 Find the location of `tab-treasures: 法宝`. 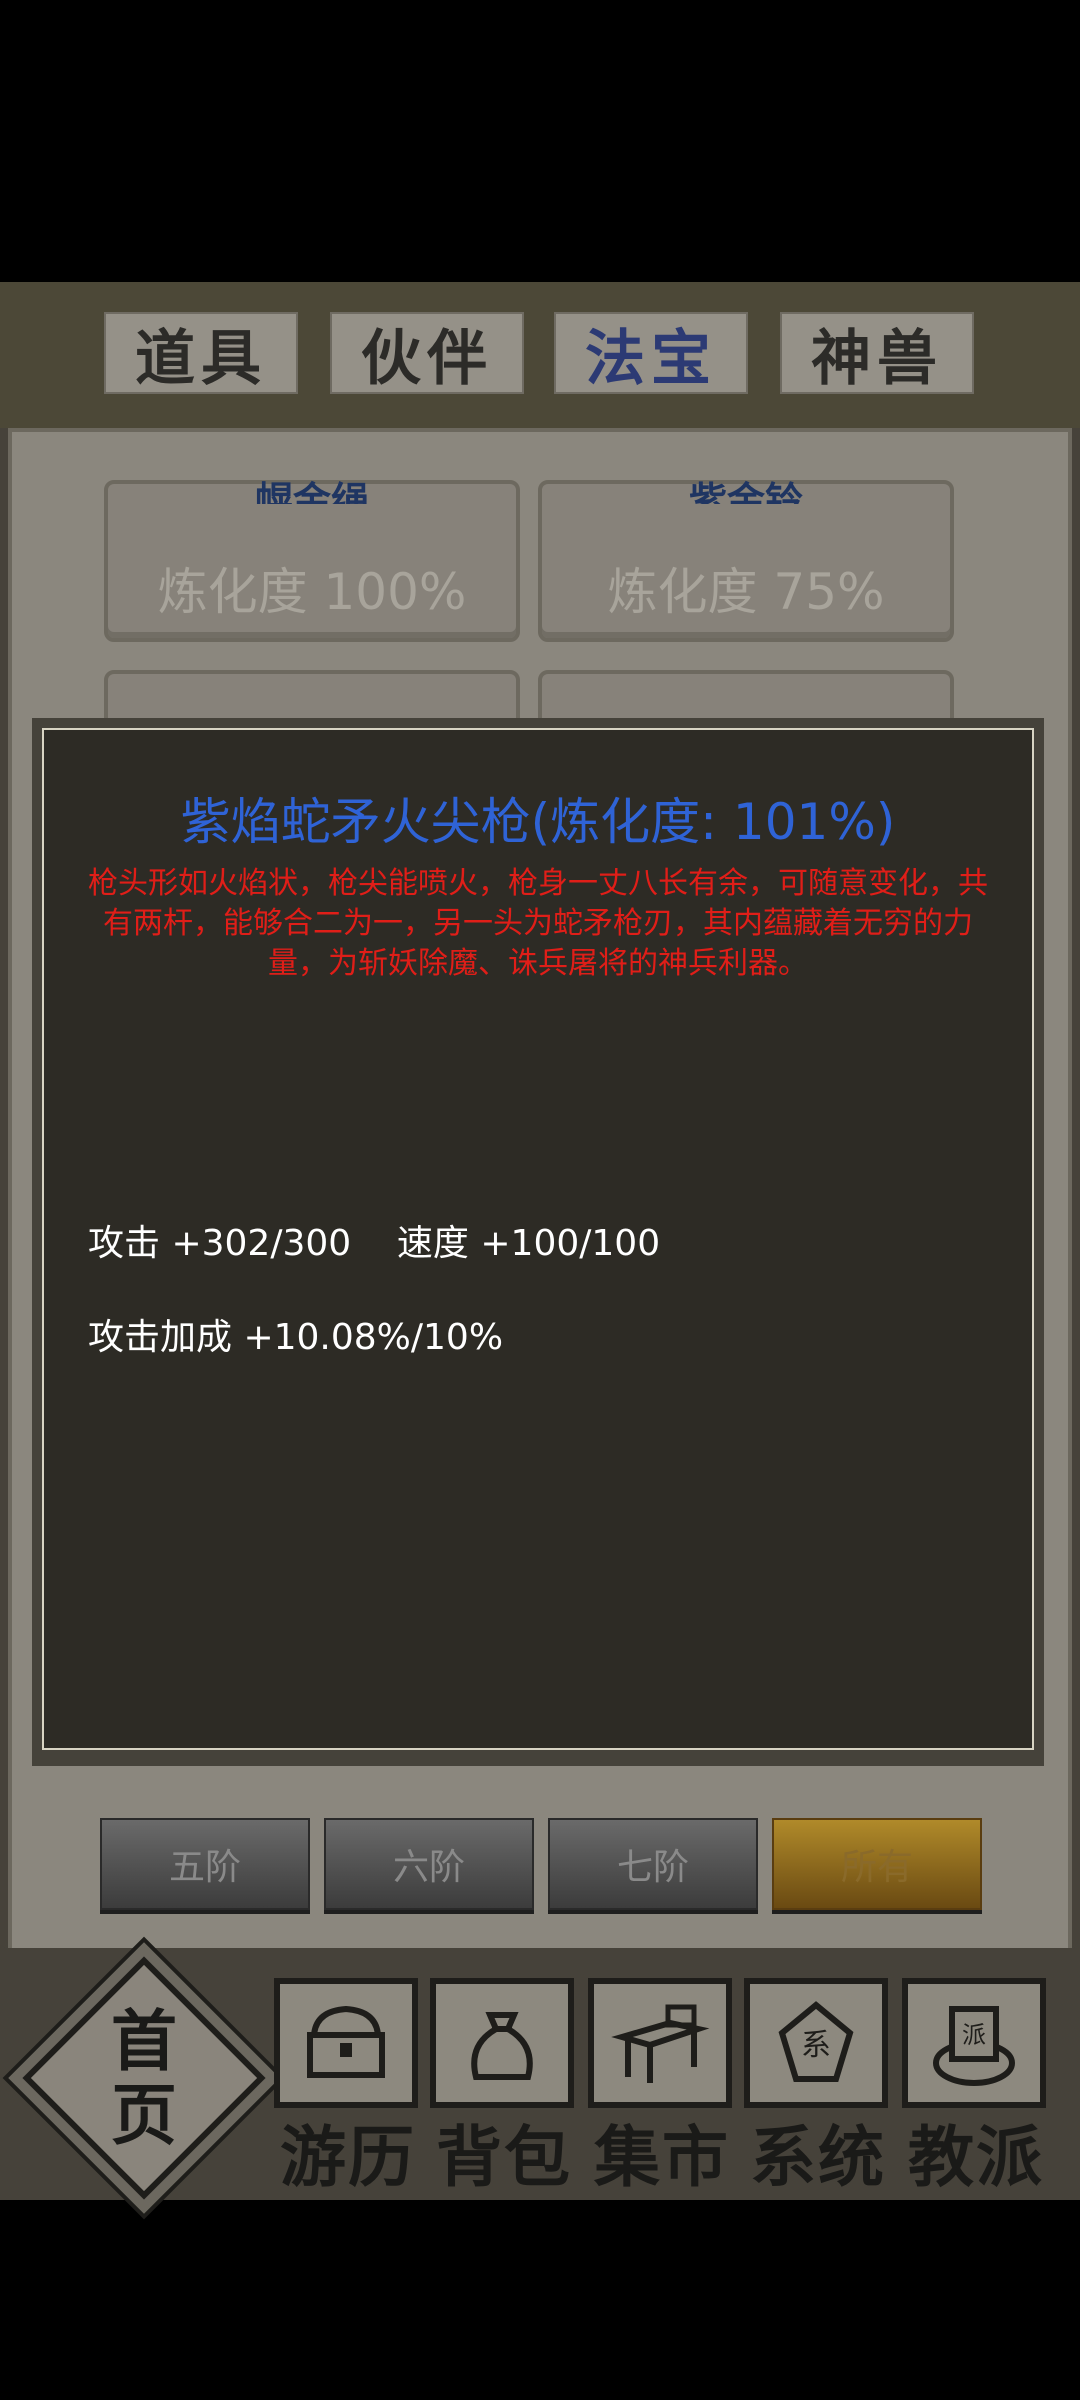

tab-treasures: 法宝 is located at coordinates (651, 353).